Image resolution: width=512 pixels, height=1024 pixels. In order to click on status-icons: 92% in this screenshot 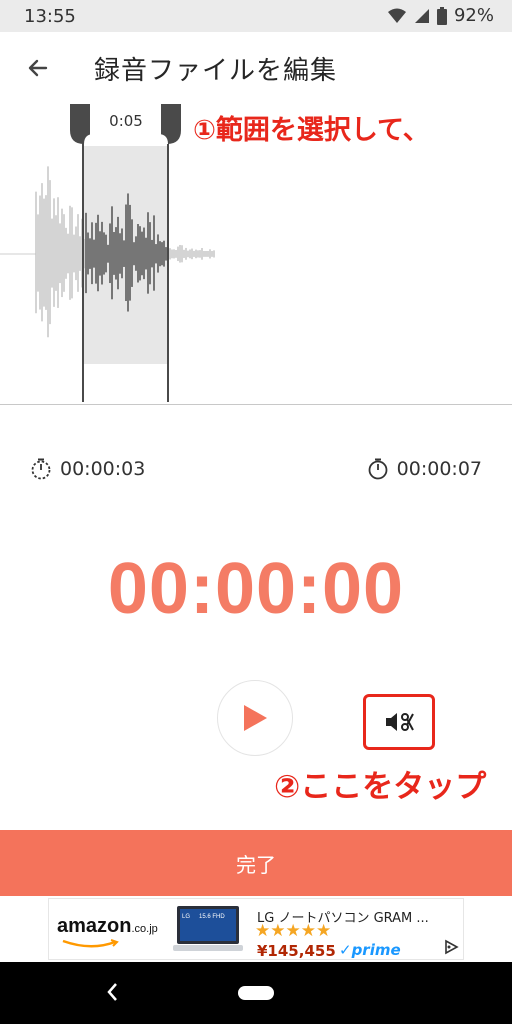, I will do `click(440, 15)`.